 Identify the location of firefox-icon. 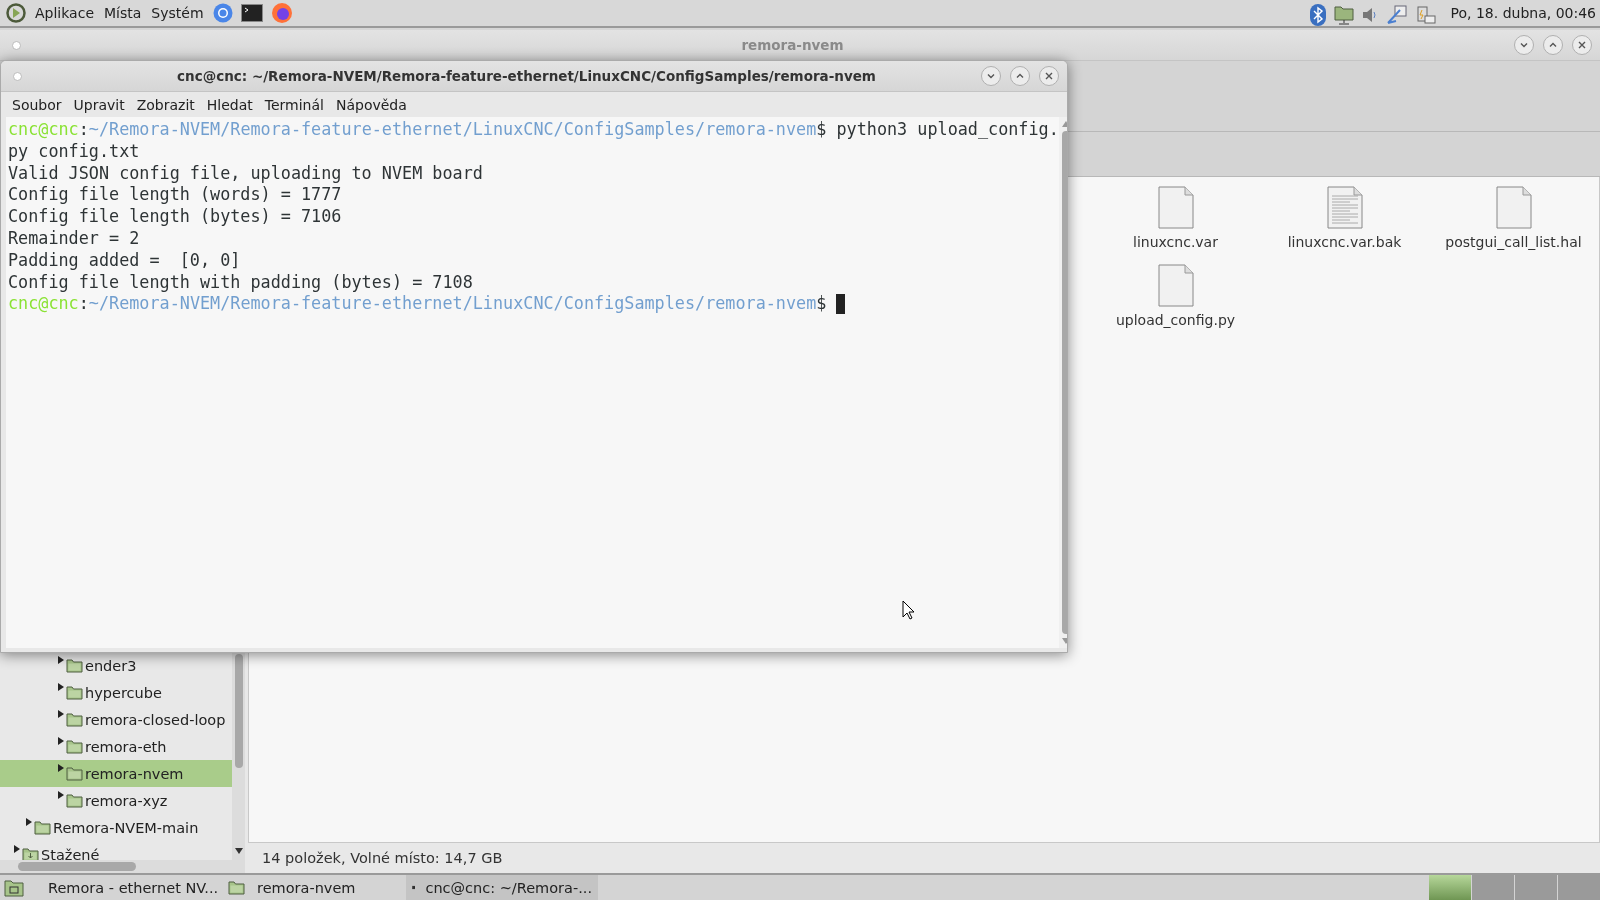
(281, 13).